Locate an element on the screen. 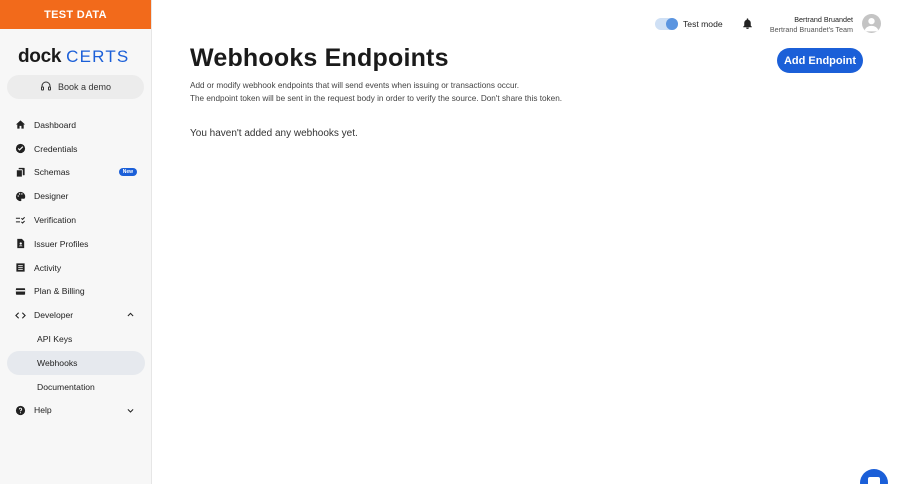 The height and width of the screenshot is (484, 900). chevron-down-icon is located at coordinates (130, 410).